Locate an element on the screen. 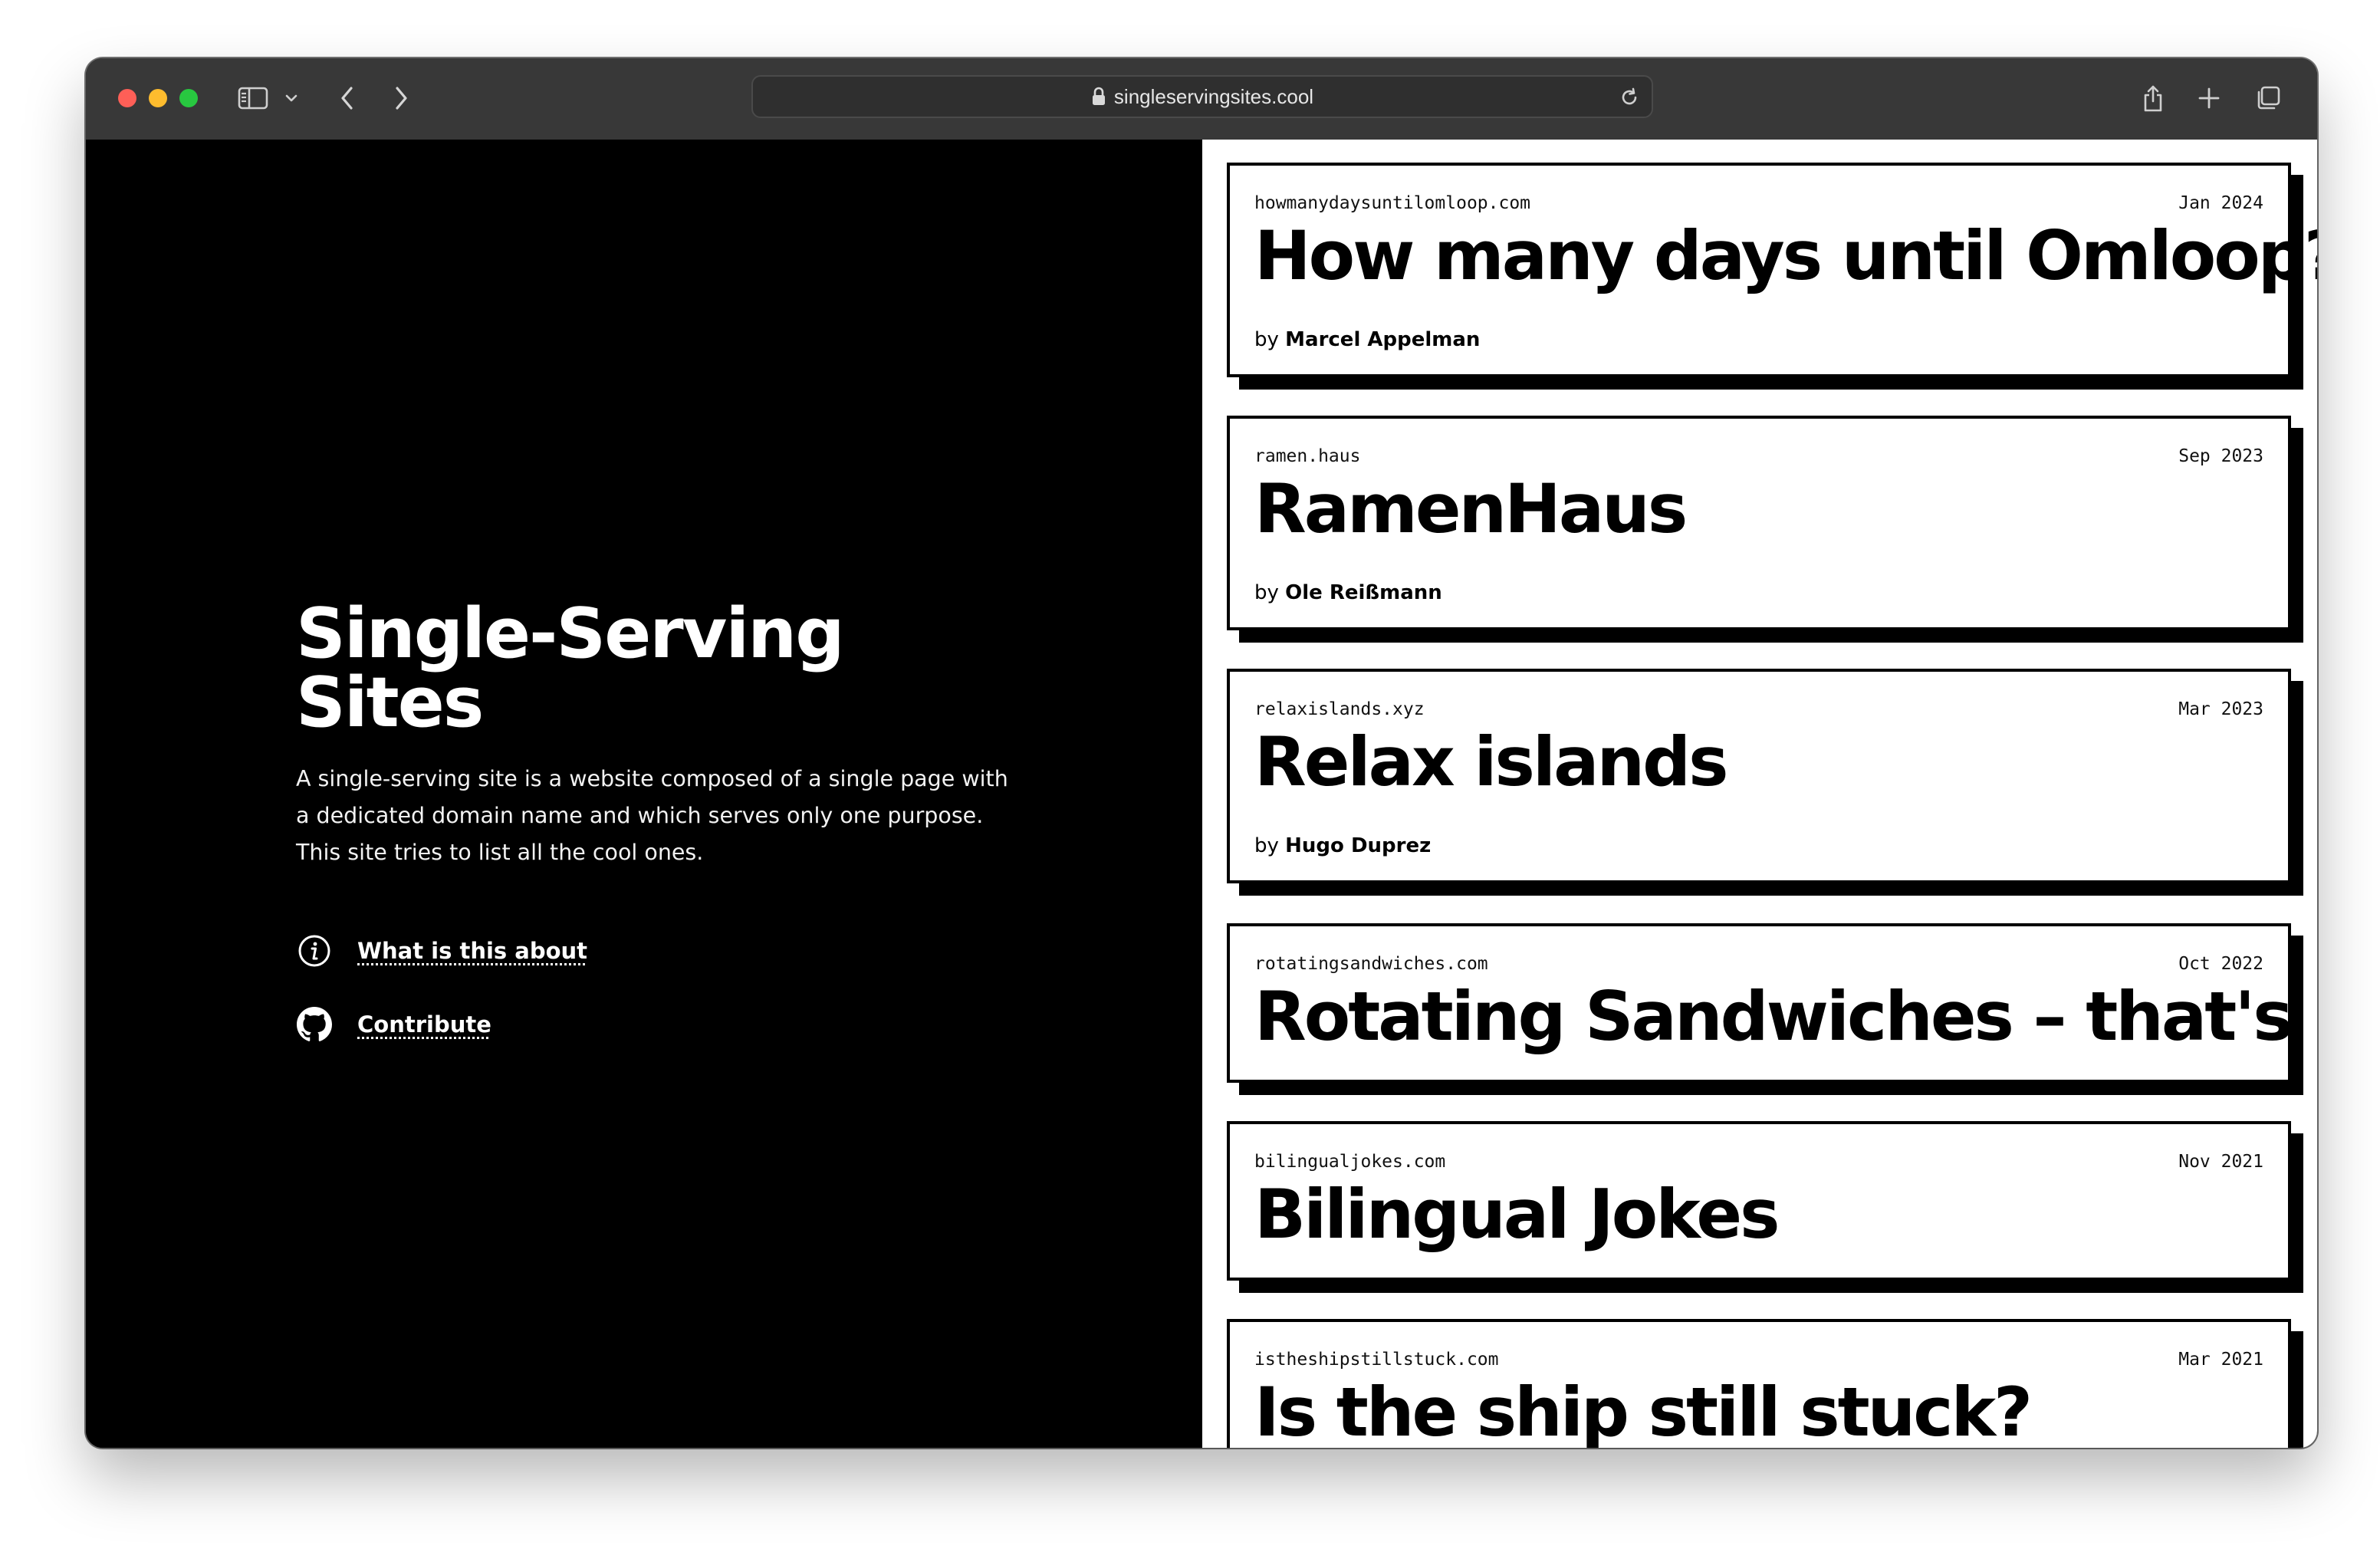  site-title: RamenHaus is located at coordinates (1471, 509).